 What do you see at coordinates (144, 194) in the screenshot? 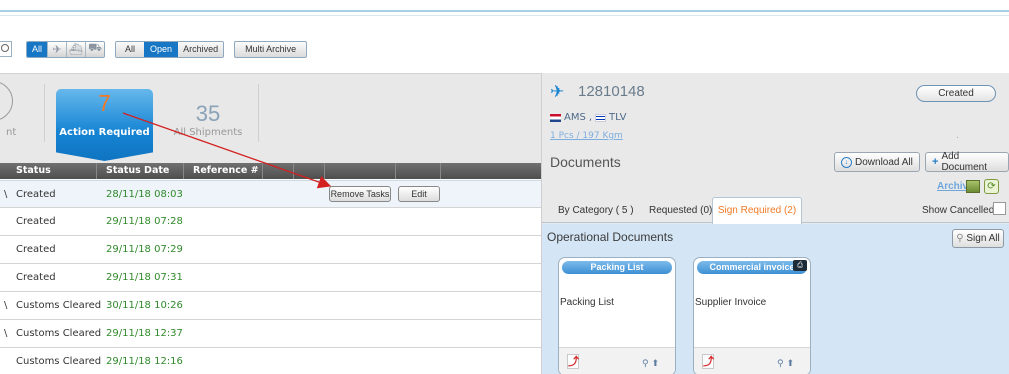
I see `row-status-date: 28/11/18 08:03` at bounding box center [144, 194].